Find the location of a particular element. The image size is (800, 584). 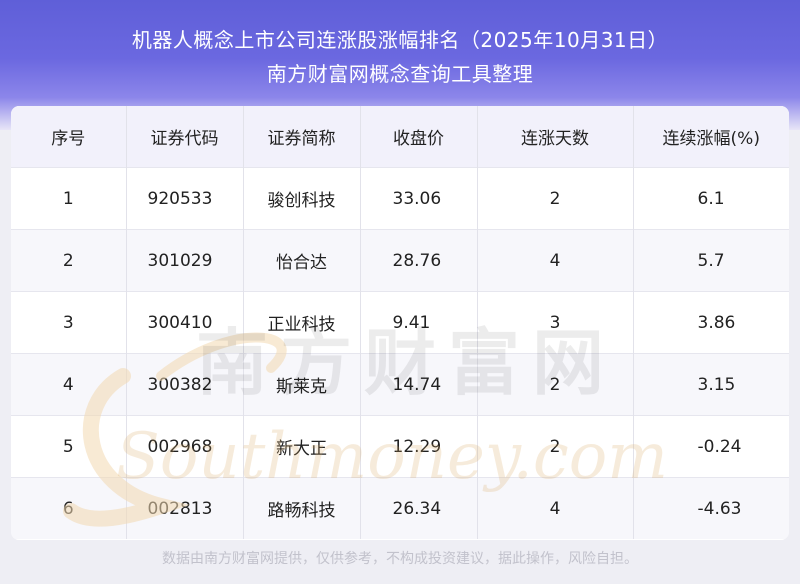

table-header-row: 序号 证券代码 证券简称 收盘价 连涨天数 连续涨幅(%) is located at coordinates (400, 137).